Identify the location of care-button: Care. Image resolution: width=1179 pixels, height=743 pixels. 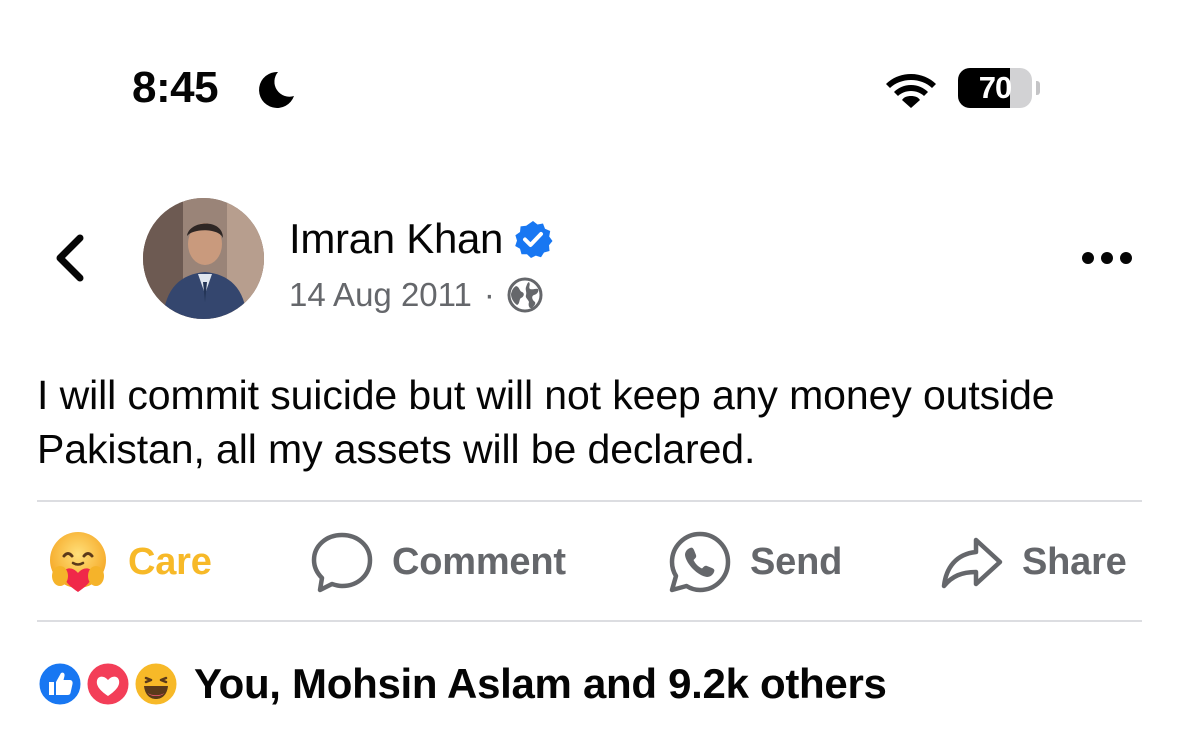
(129, 562).